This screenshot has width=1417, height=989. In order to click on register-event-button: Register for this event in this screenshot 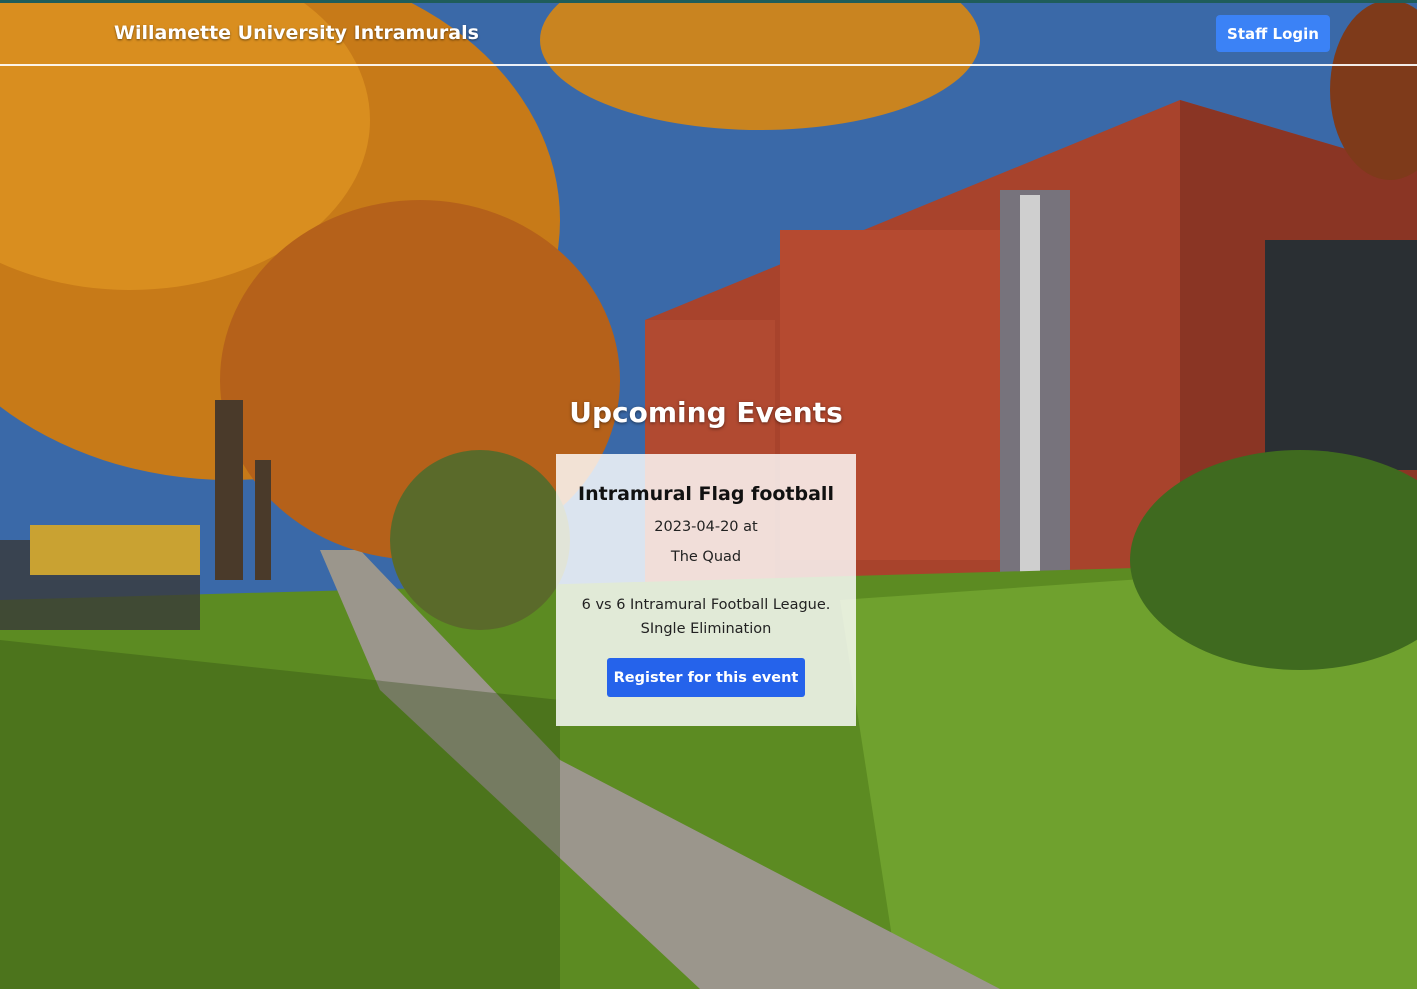, I will do `click(706, 677)`.